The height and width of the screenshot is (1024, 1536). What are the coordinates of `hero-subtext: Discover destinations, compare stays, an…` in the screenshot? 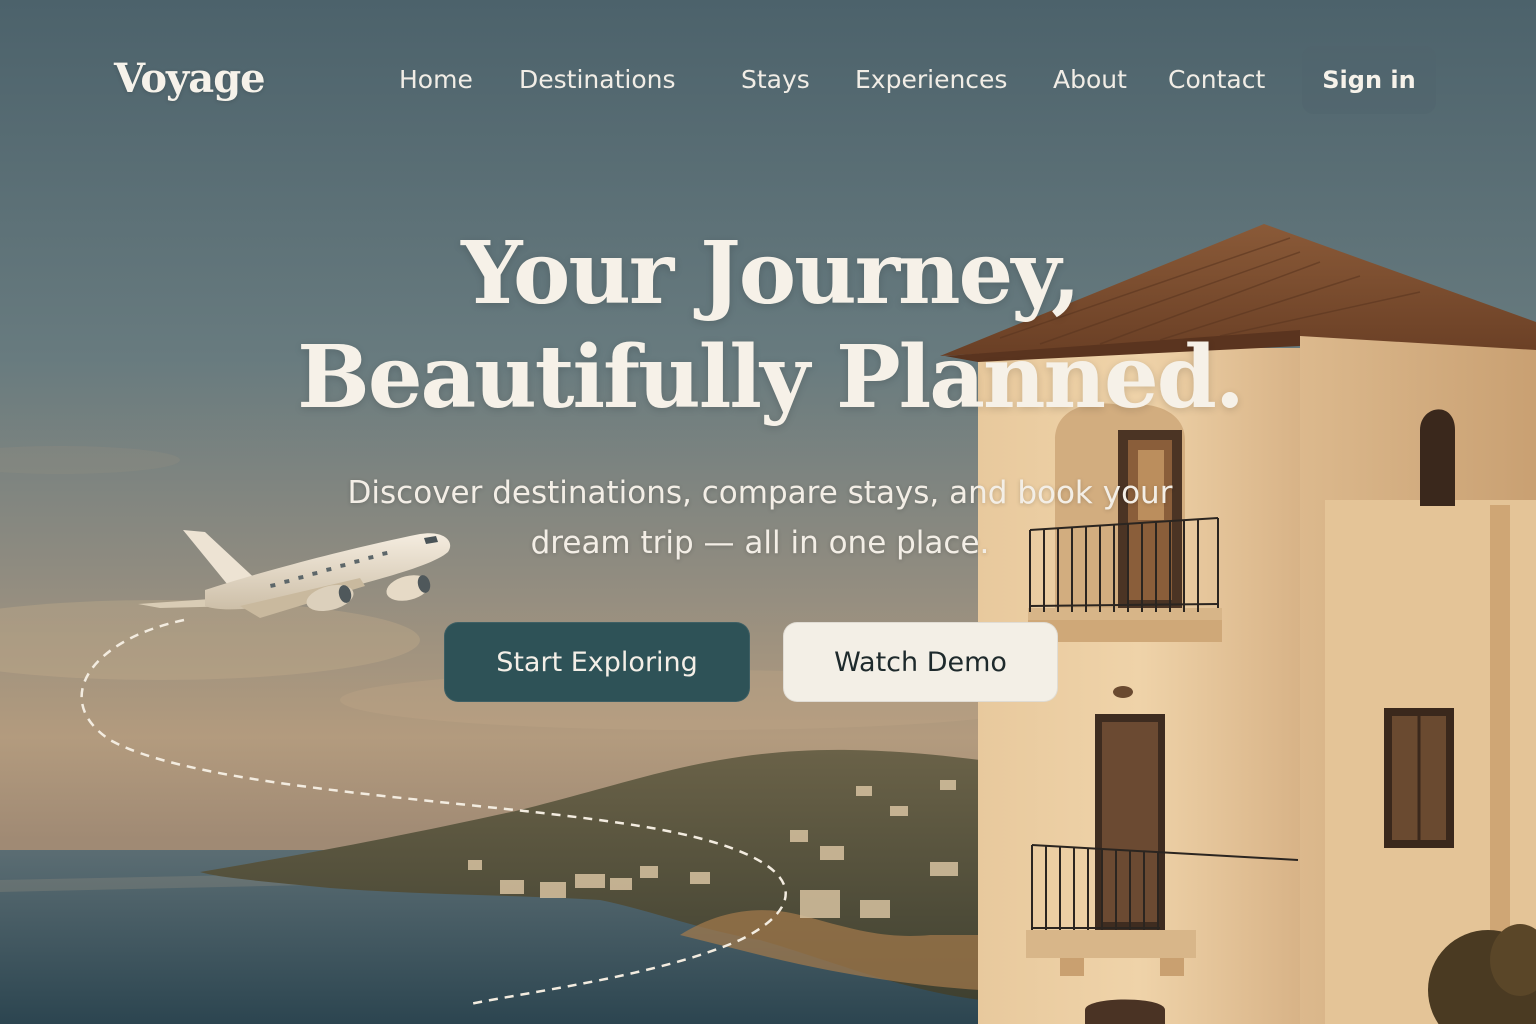 It's located at (760, 518).